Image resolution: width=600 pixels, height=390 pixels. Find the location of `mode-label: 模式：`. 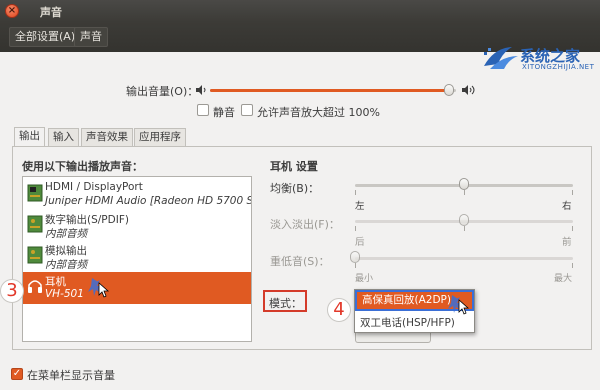

mode-label: 模式： is located at coordinates (285, 303).